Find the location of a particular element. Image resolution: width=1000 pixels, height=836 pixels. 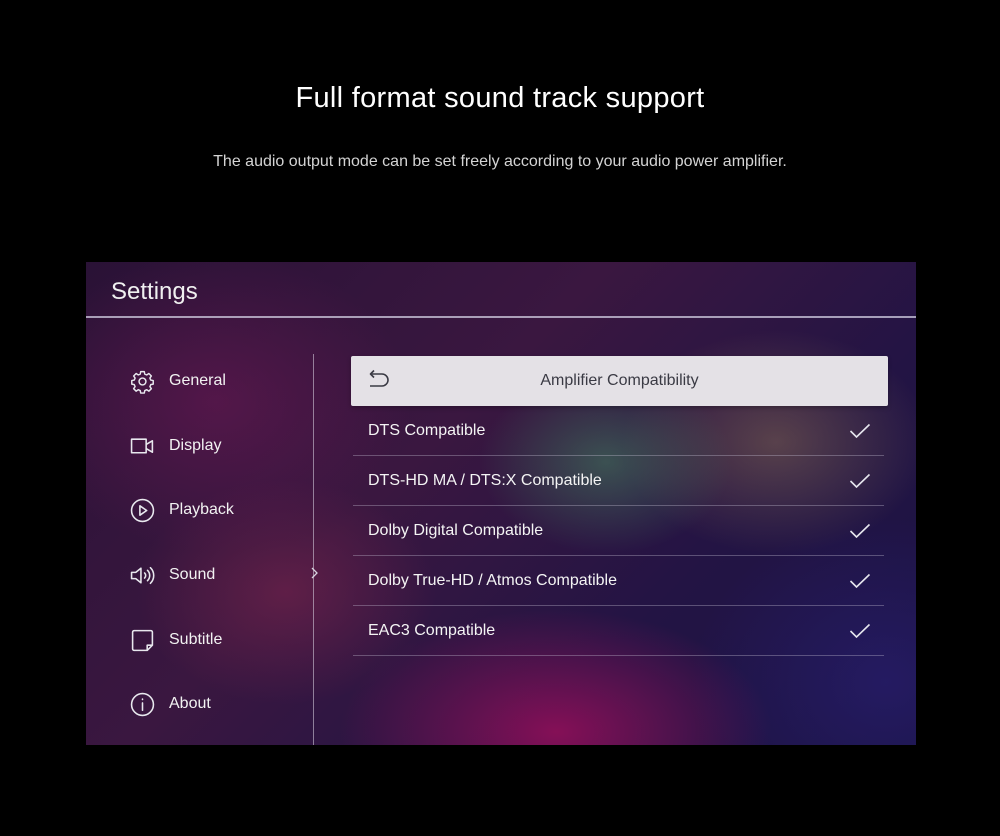

nav-item-subtitle: Subtitle is located at coordinates (176, 640).